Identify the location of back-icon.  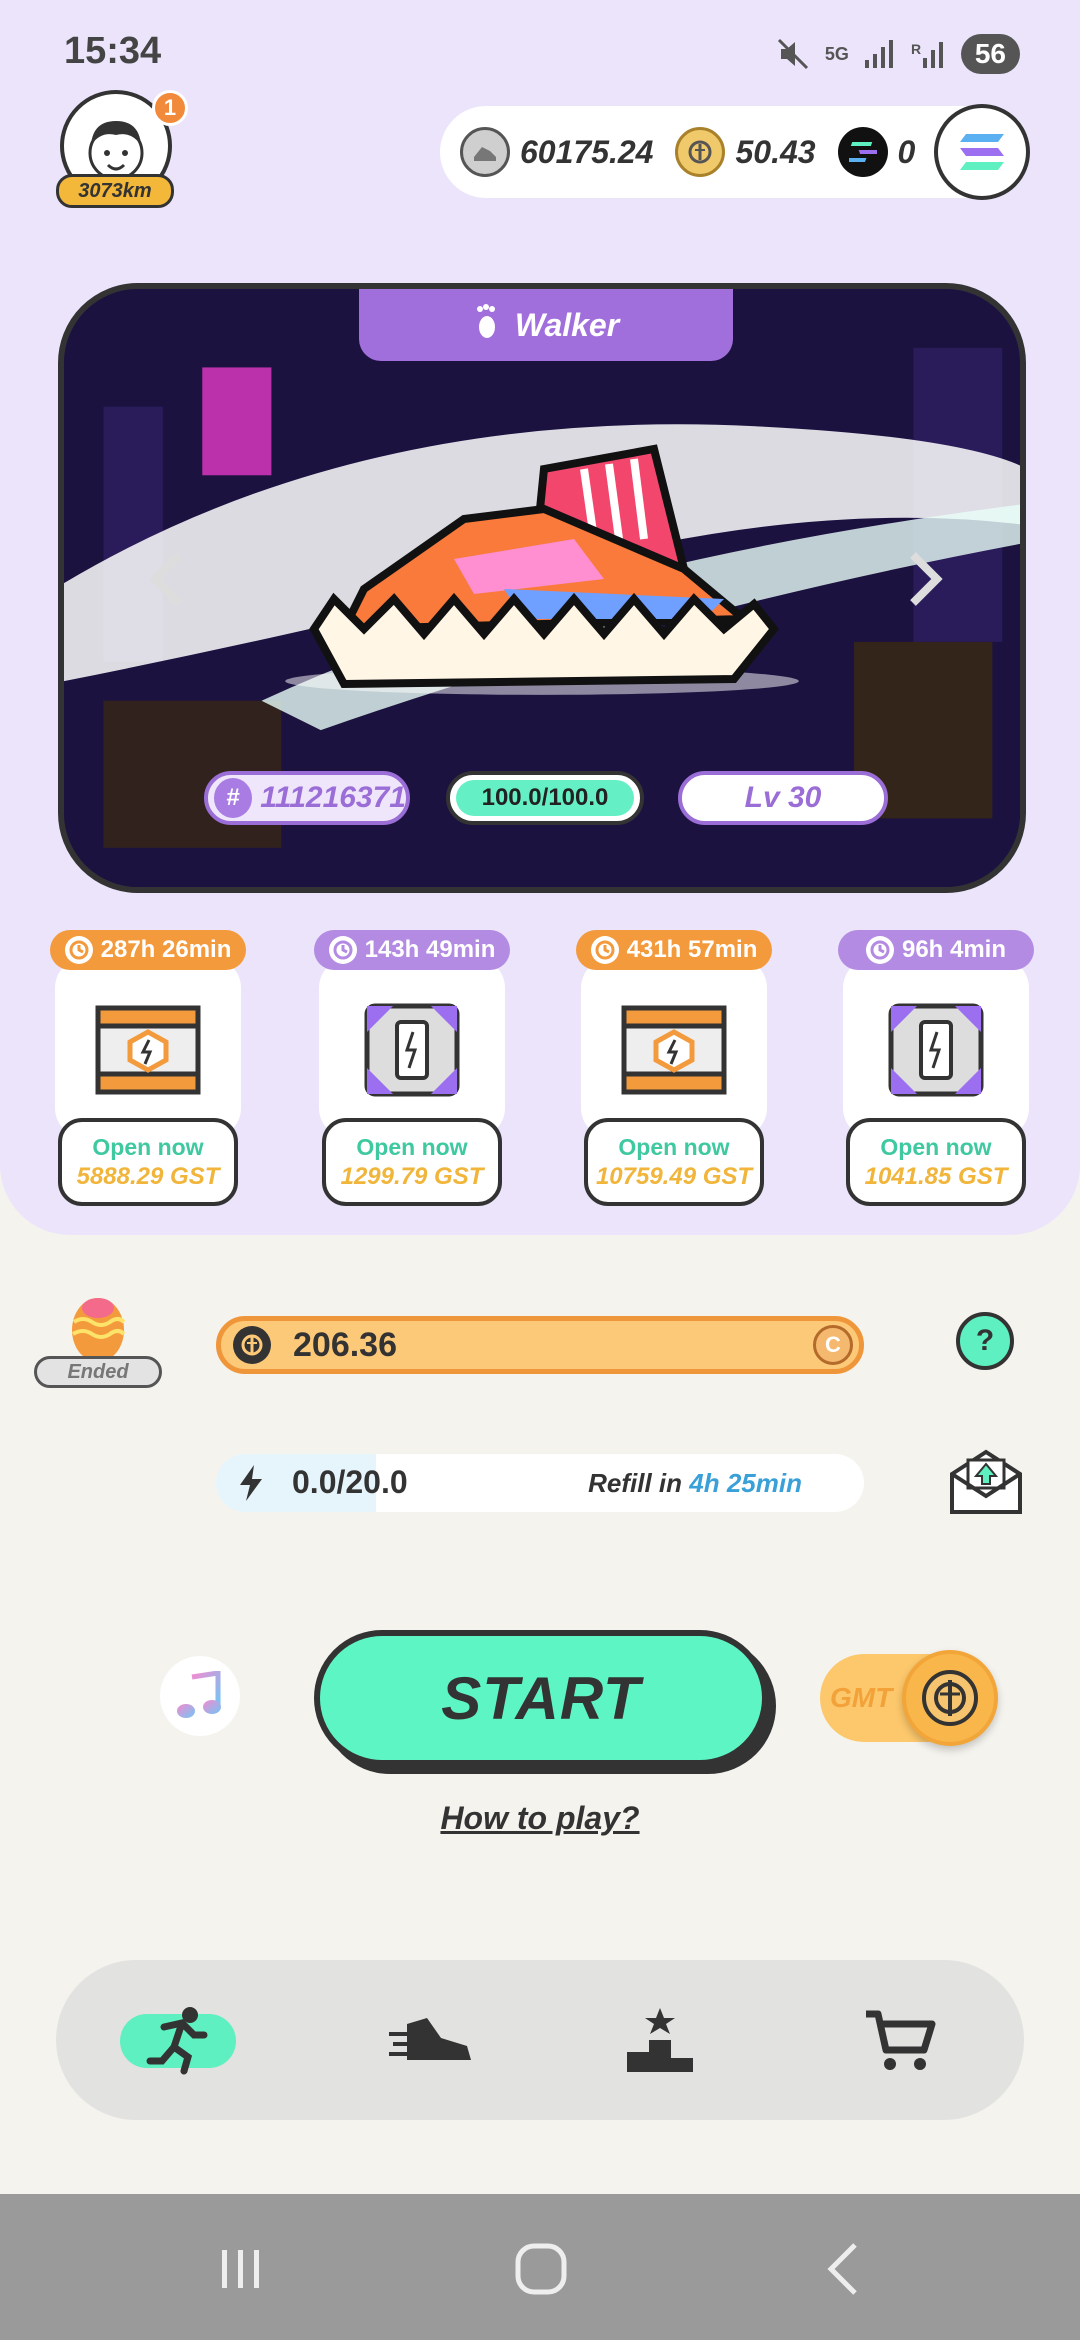
(842, 2269).